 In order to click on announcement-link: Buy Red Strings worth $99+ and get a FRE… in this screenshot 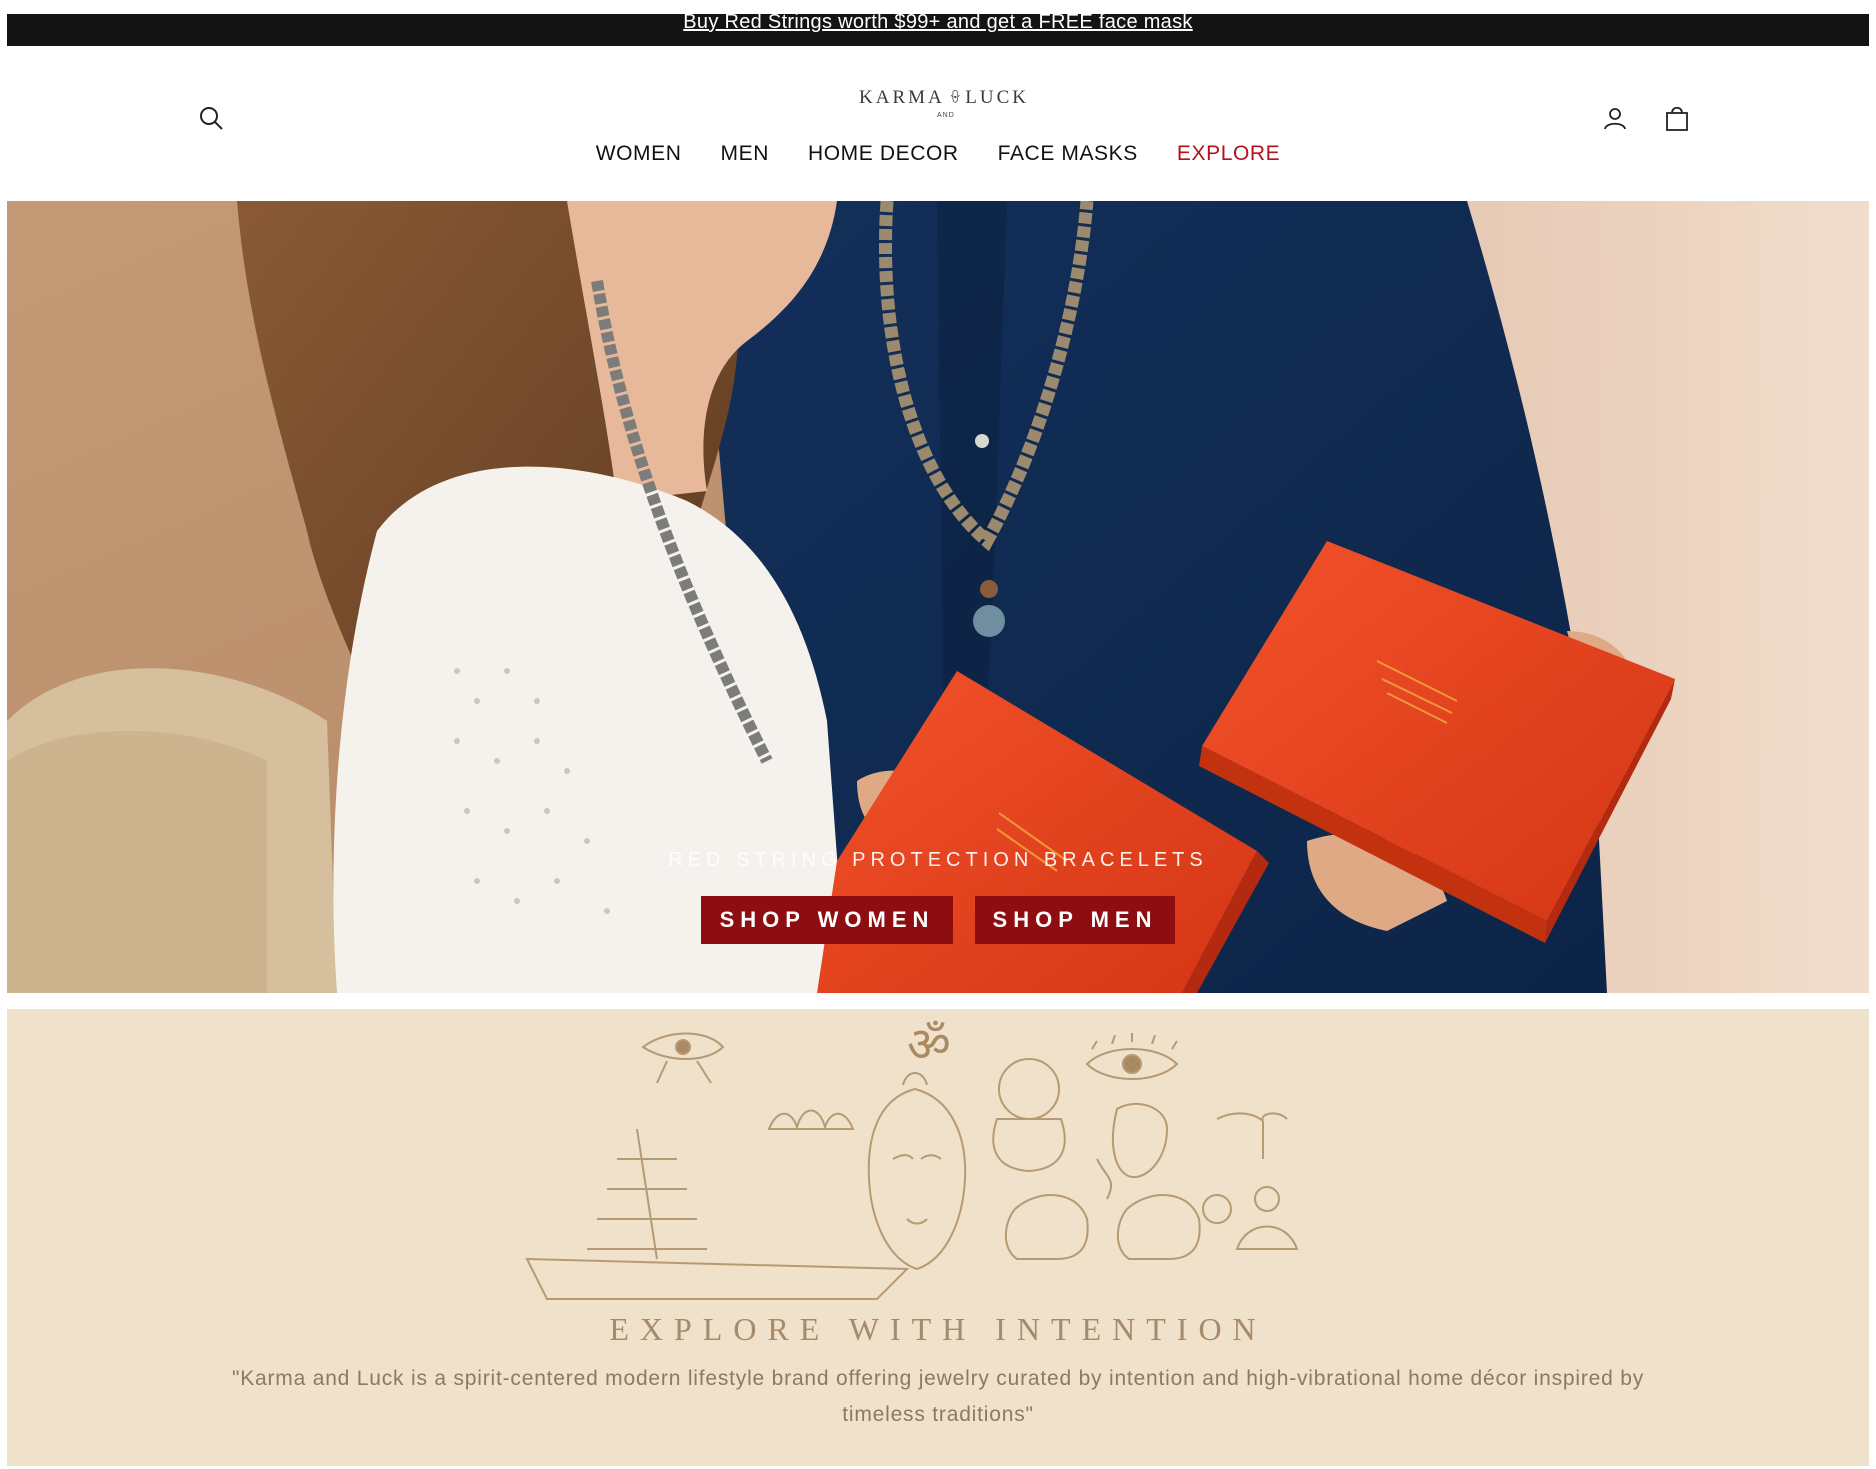, I will do `click(938, 22)`.